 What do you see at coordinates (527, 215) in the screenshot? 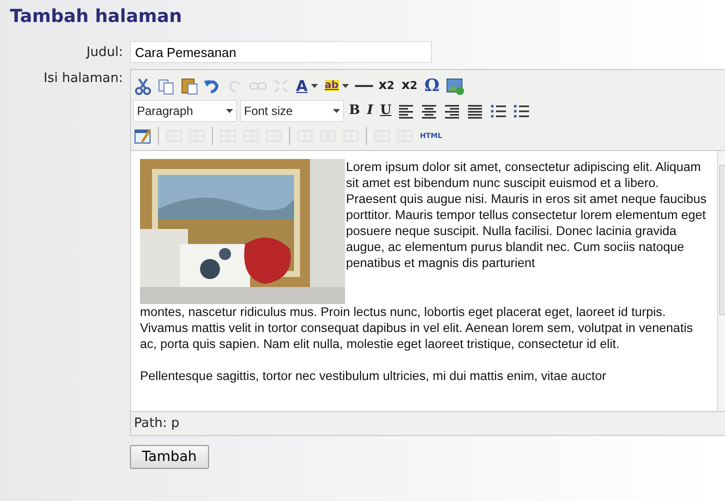
I see `paragraph: Lorem ipsum dolor sit amet, consectetur adipiscing elit. Aliquam sit amet est bibendum nunc suscipit euismod et a libero. Praesent quis augue nisi. Mauris in eros sit amet neque faucibus porttitor. Mauris tempor tellus consectetur lorem elementum eget posuere neque suscipit. Nulla facilisi. Donec lacinia gravida augue, ac elementum purus blandit nec. Cum sociis natoque penatibus et magnis dis parturient` at bounding box center [527, 215].